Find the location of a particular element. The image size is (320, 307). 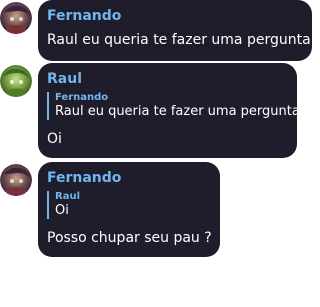

reply-sender-name: Raul is located at coordinates (67, 196).